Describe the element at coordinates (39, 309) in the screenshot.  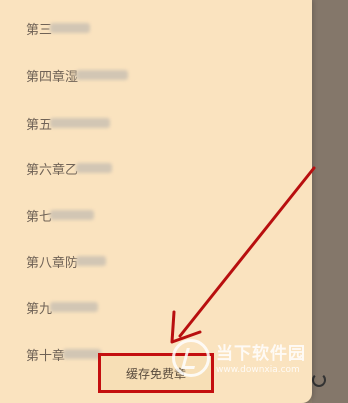
I see `chapter-title: 第九` at that location.